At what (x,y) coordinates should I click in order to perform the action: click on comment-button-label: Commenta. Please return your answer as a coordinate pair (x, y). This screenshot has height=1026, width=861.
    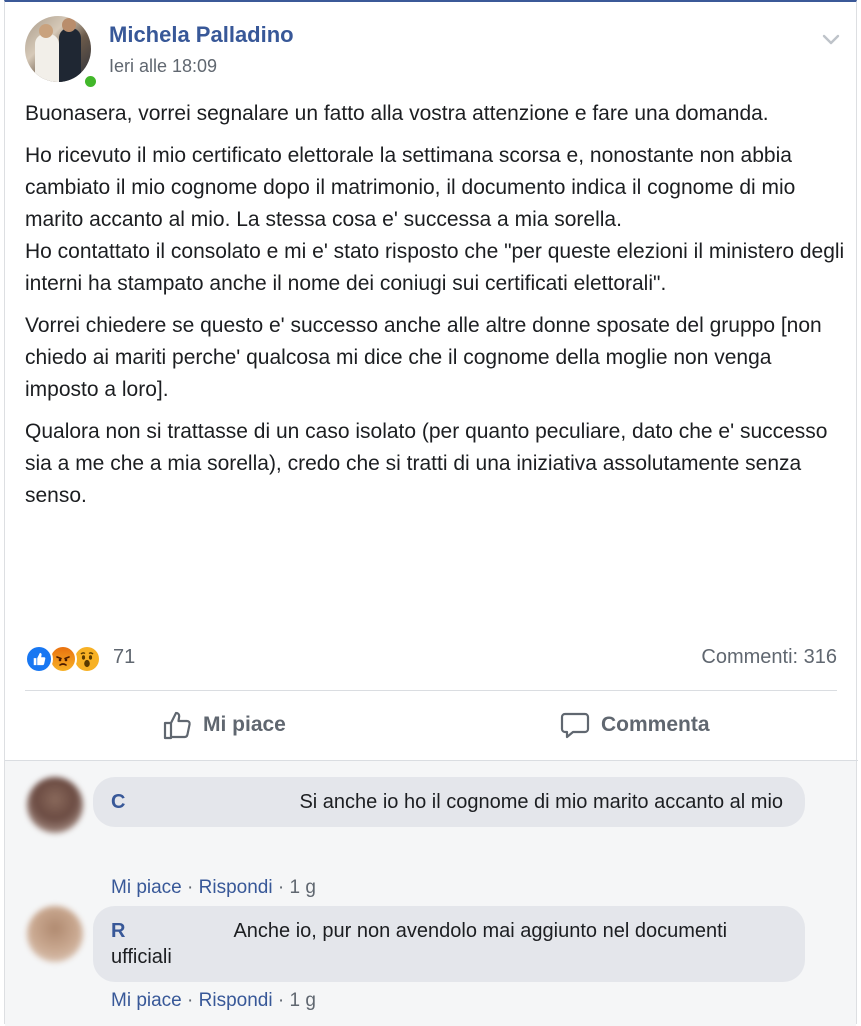
    Looking at the image, I should click on (655, 724).